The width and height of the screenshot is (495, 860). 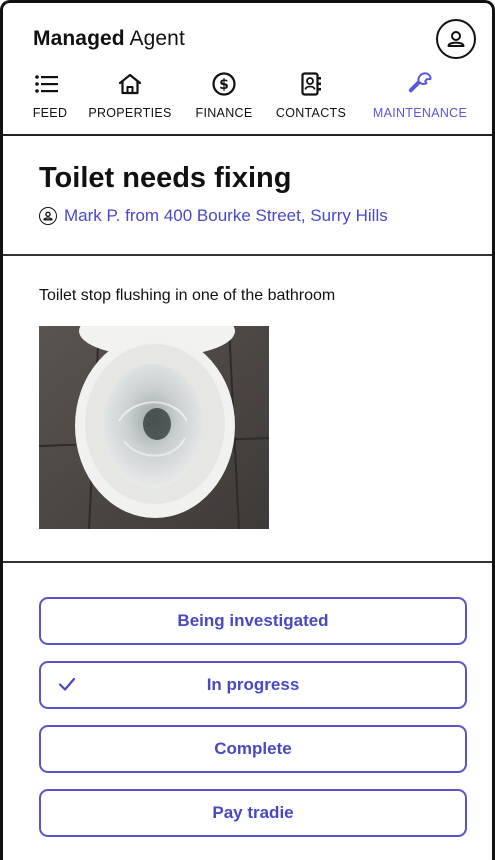 What do you see at coordinates (130, 113) in the screenshot?
I see `nav-label-properties: PROPERTIES` at bounding box center [130, 113].